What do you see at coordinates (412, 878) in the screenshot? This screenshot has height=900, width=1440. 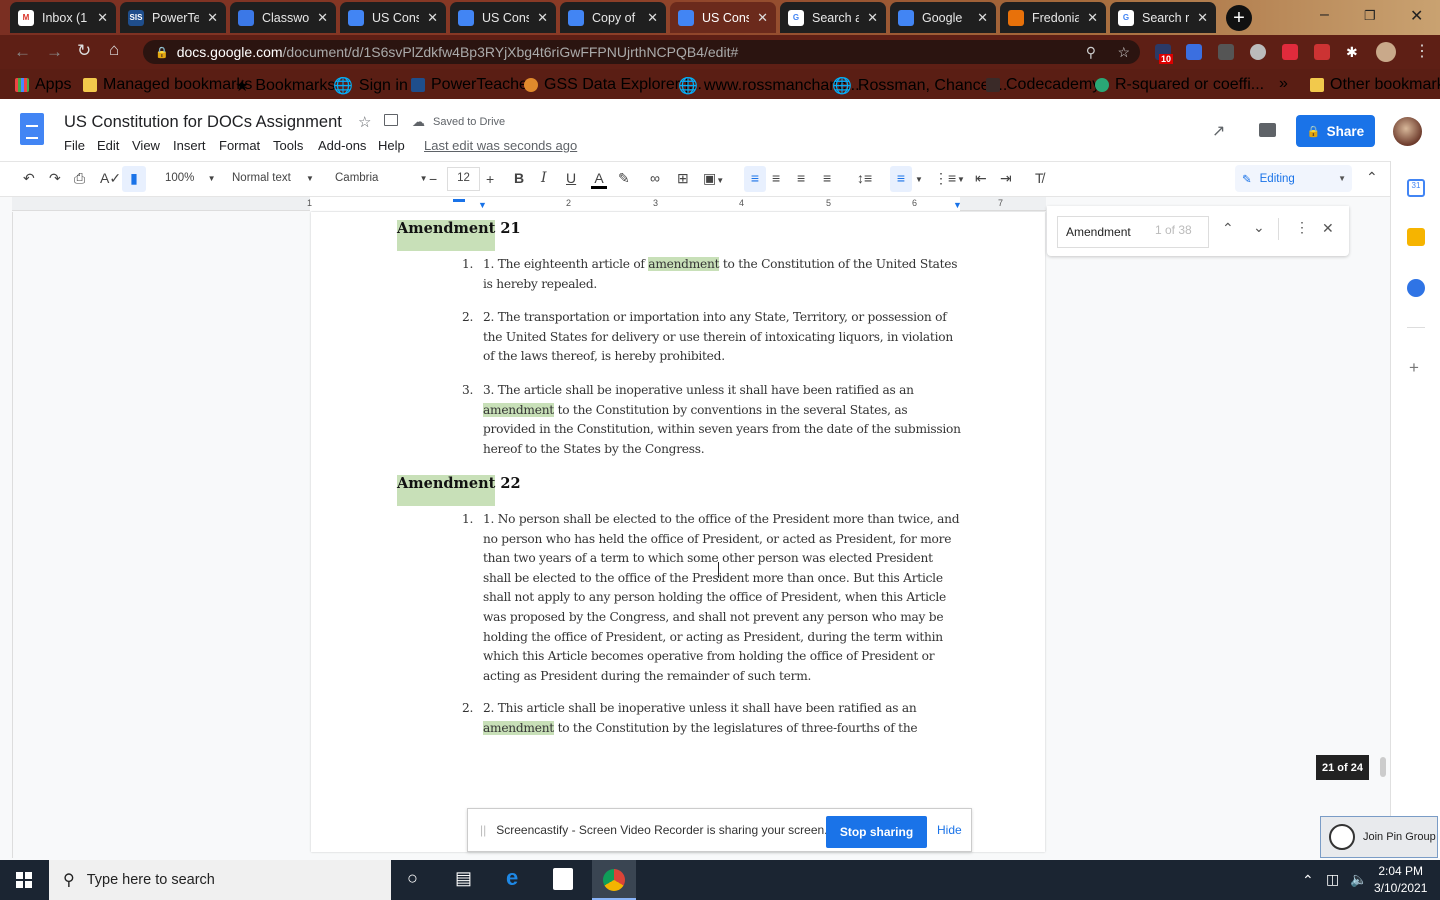 I see `cortana-icon: ○` at bounding box center [412, 878].